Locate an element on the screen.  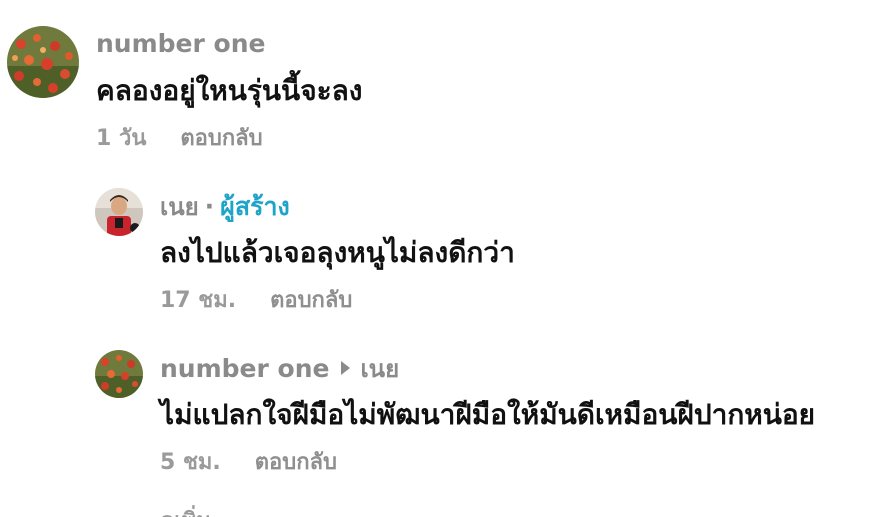
comment-time: 1 วัน is located at coordinates (121, 138).